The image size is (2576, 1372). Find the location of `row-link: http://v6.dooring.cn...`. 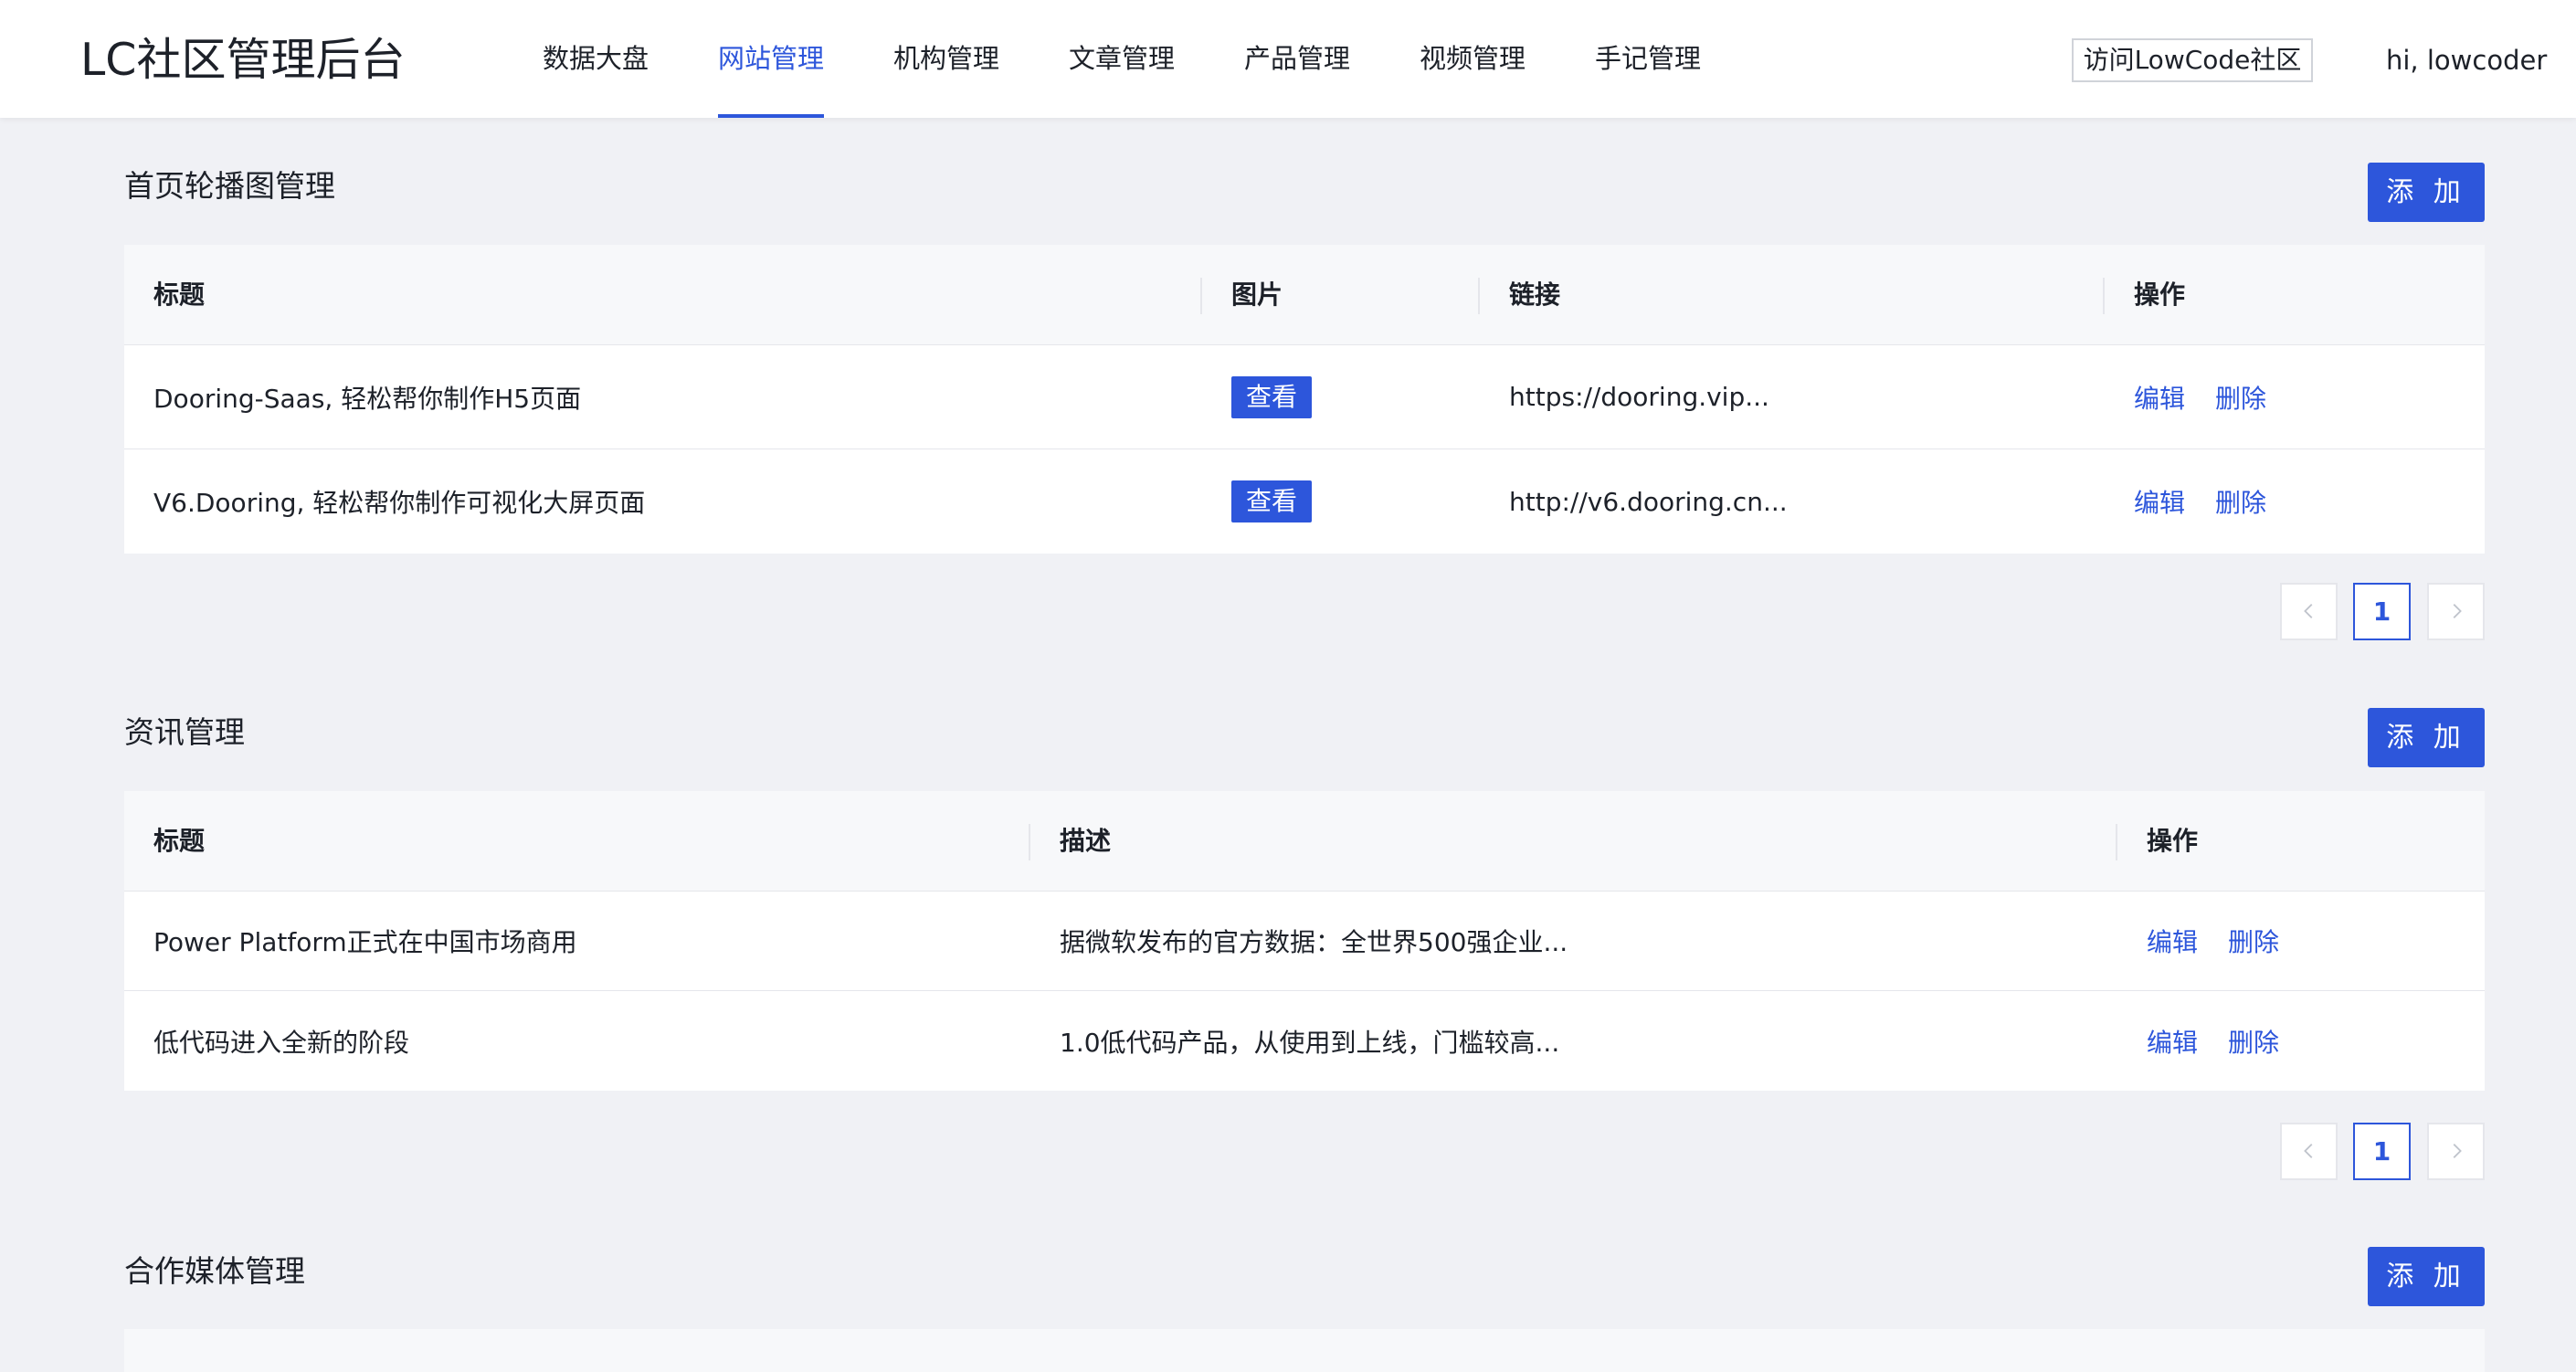

row-link: http://v6.dooring.cn... is located at coordinates (1648, 502).